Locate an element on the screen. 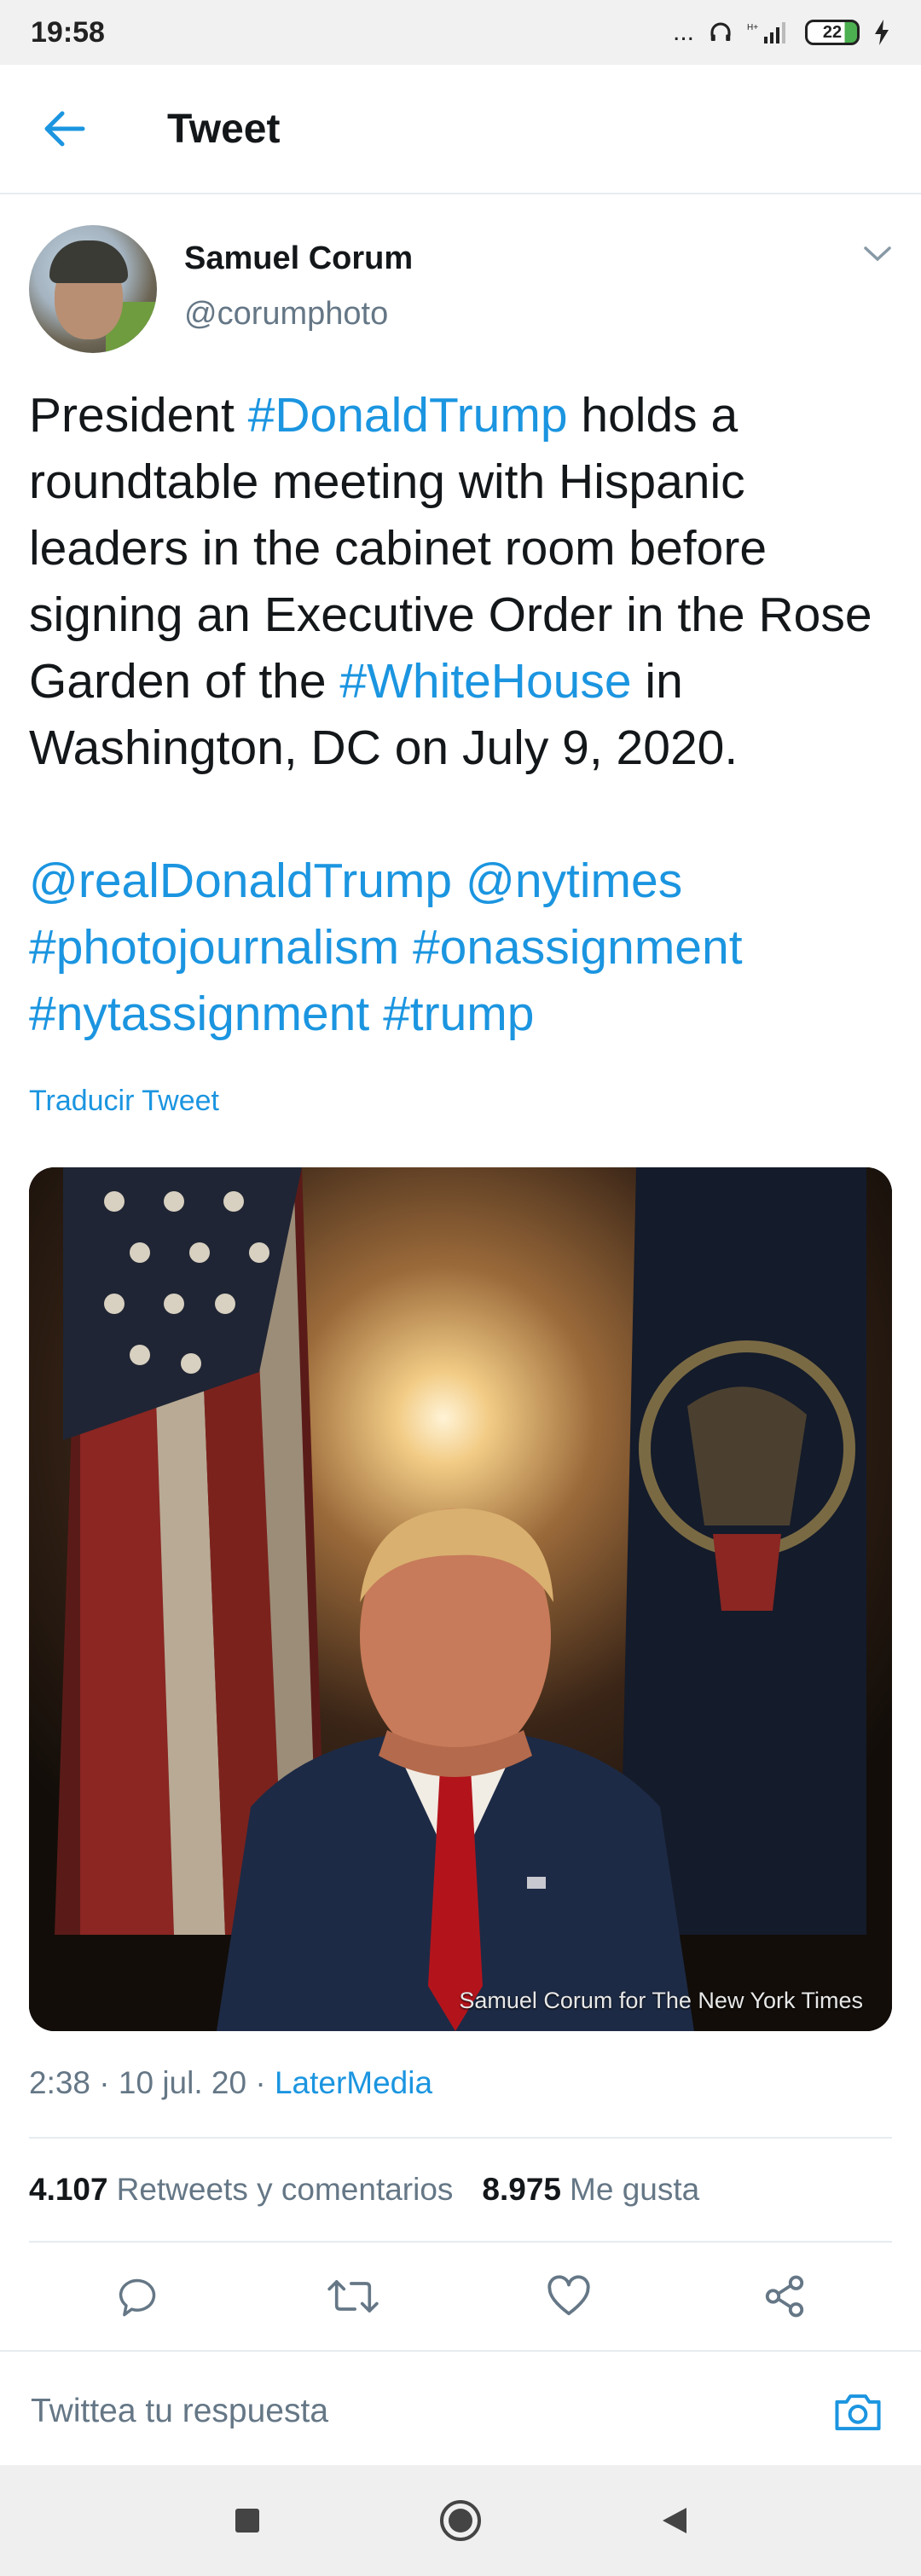 The height and width of the screenshot is (2576, 921). author-names: Samuel Corum @corumphoto is located at coordinates (298, 279).